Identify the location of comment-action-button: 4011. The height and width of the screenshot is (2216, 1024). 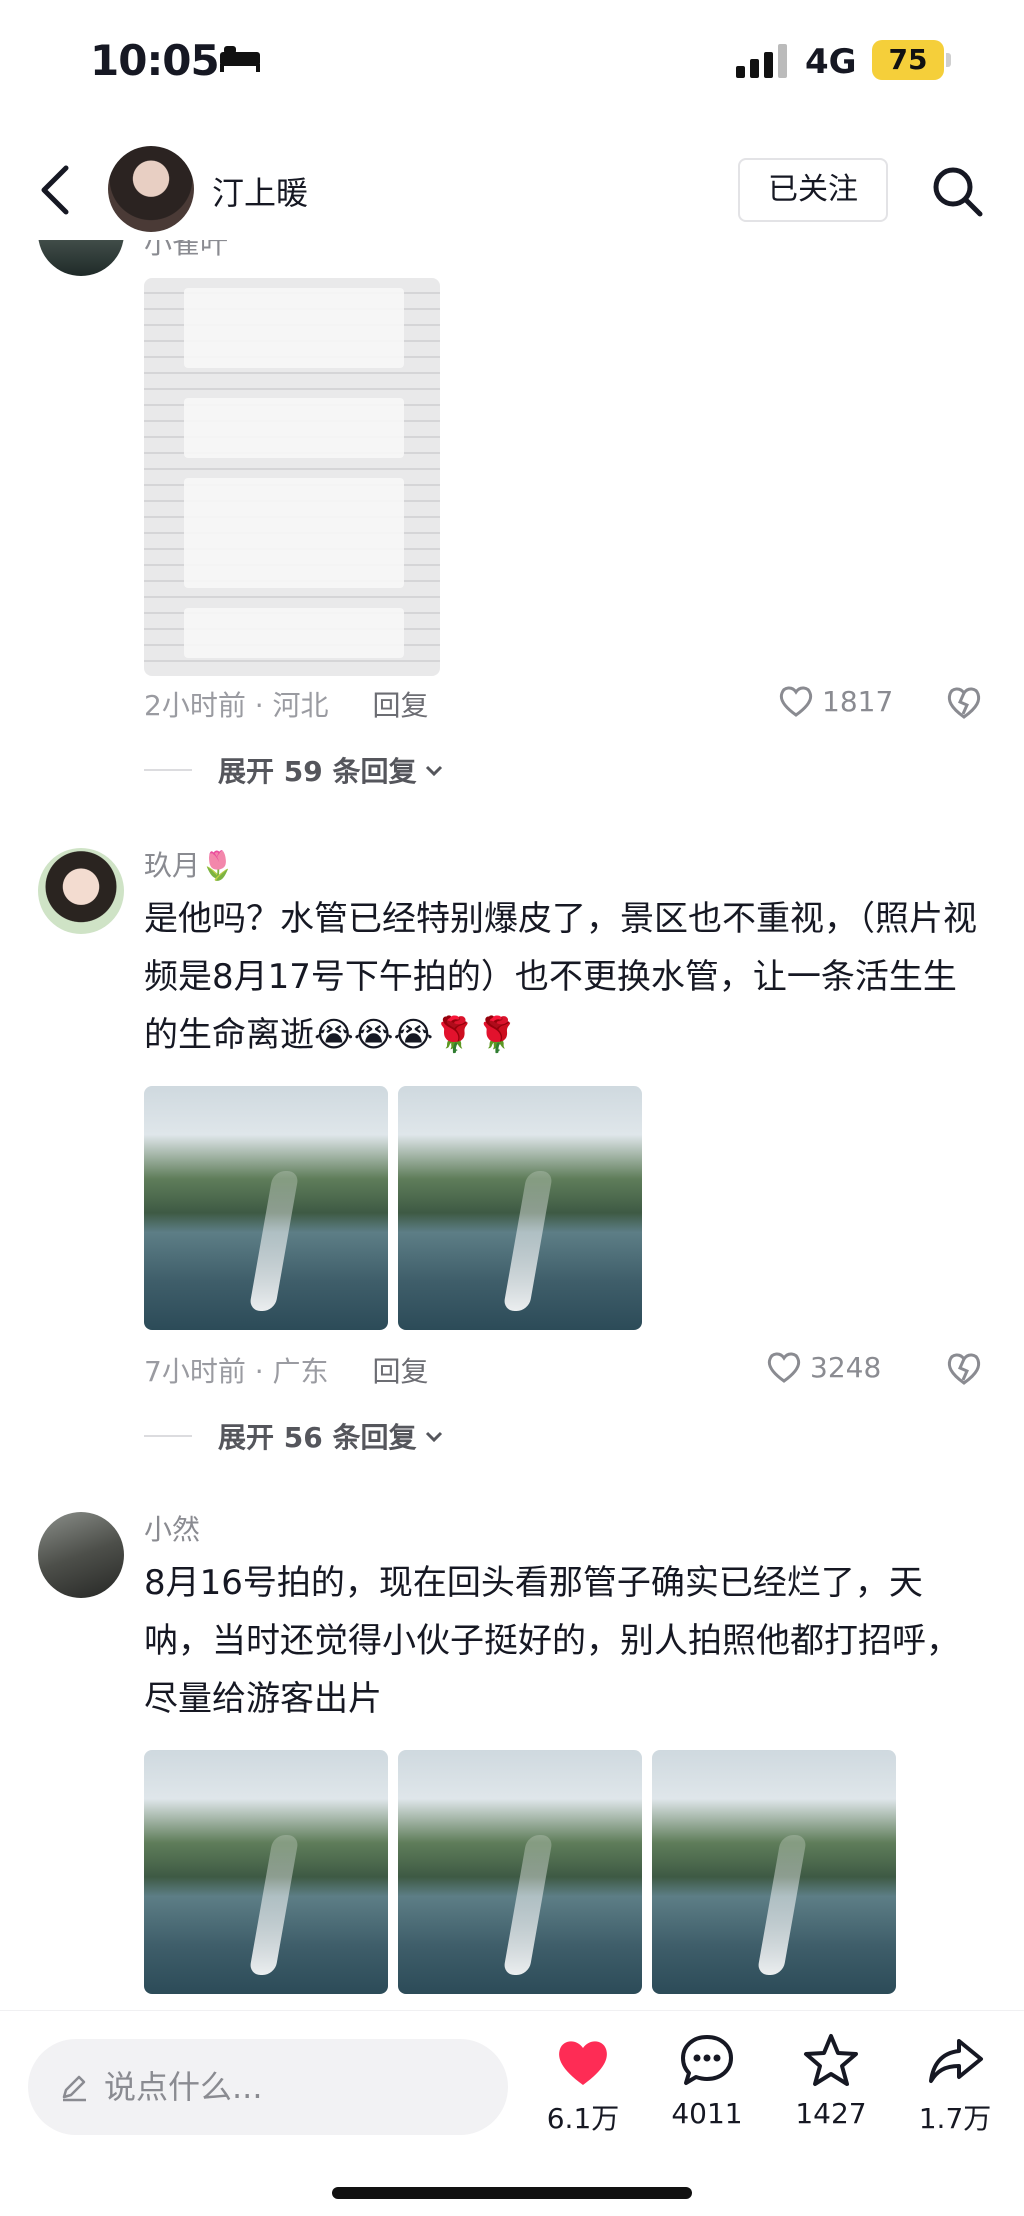
(707, 2080).